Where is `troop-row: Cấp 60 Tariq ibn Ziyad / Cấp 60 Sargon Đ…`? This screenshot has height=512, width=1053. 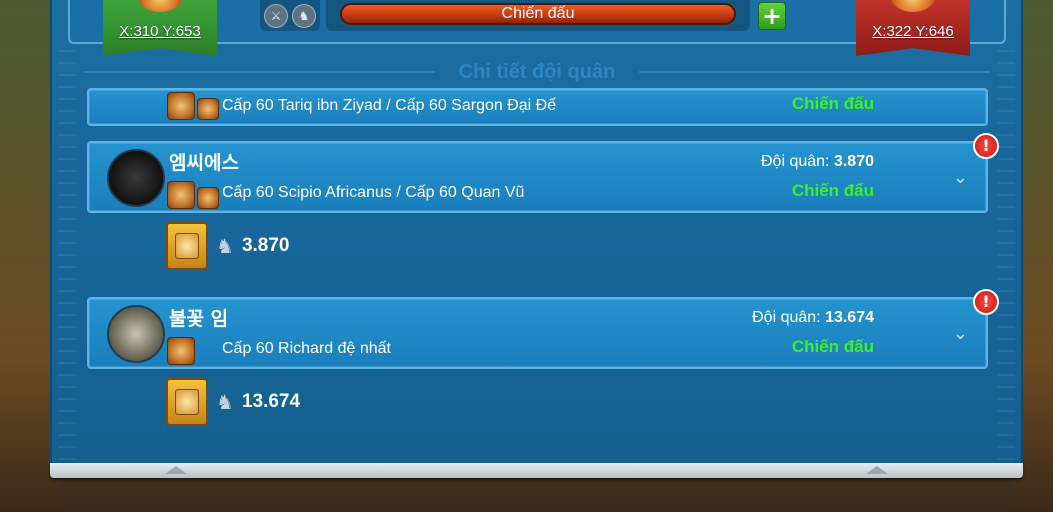 troop-row: Cấp 60 Tariq ibn Ziyad / Cấp 60 Sargon Đ… is located at coordinates (537, 107).